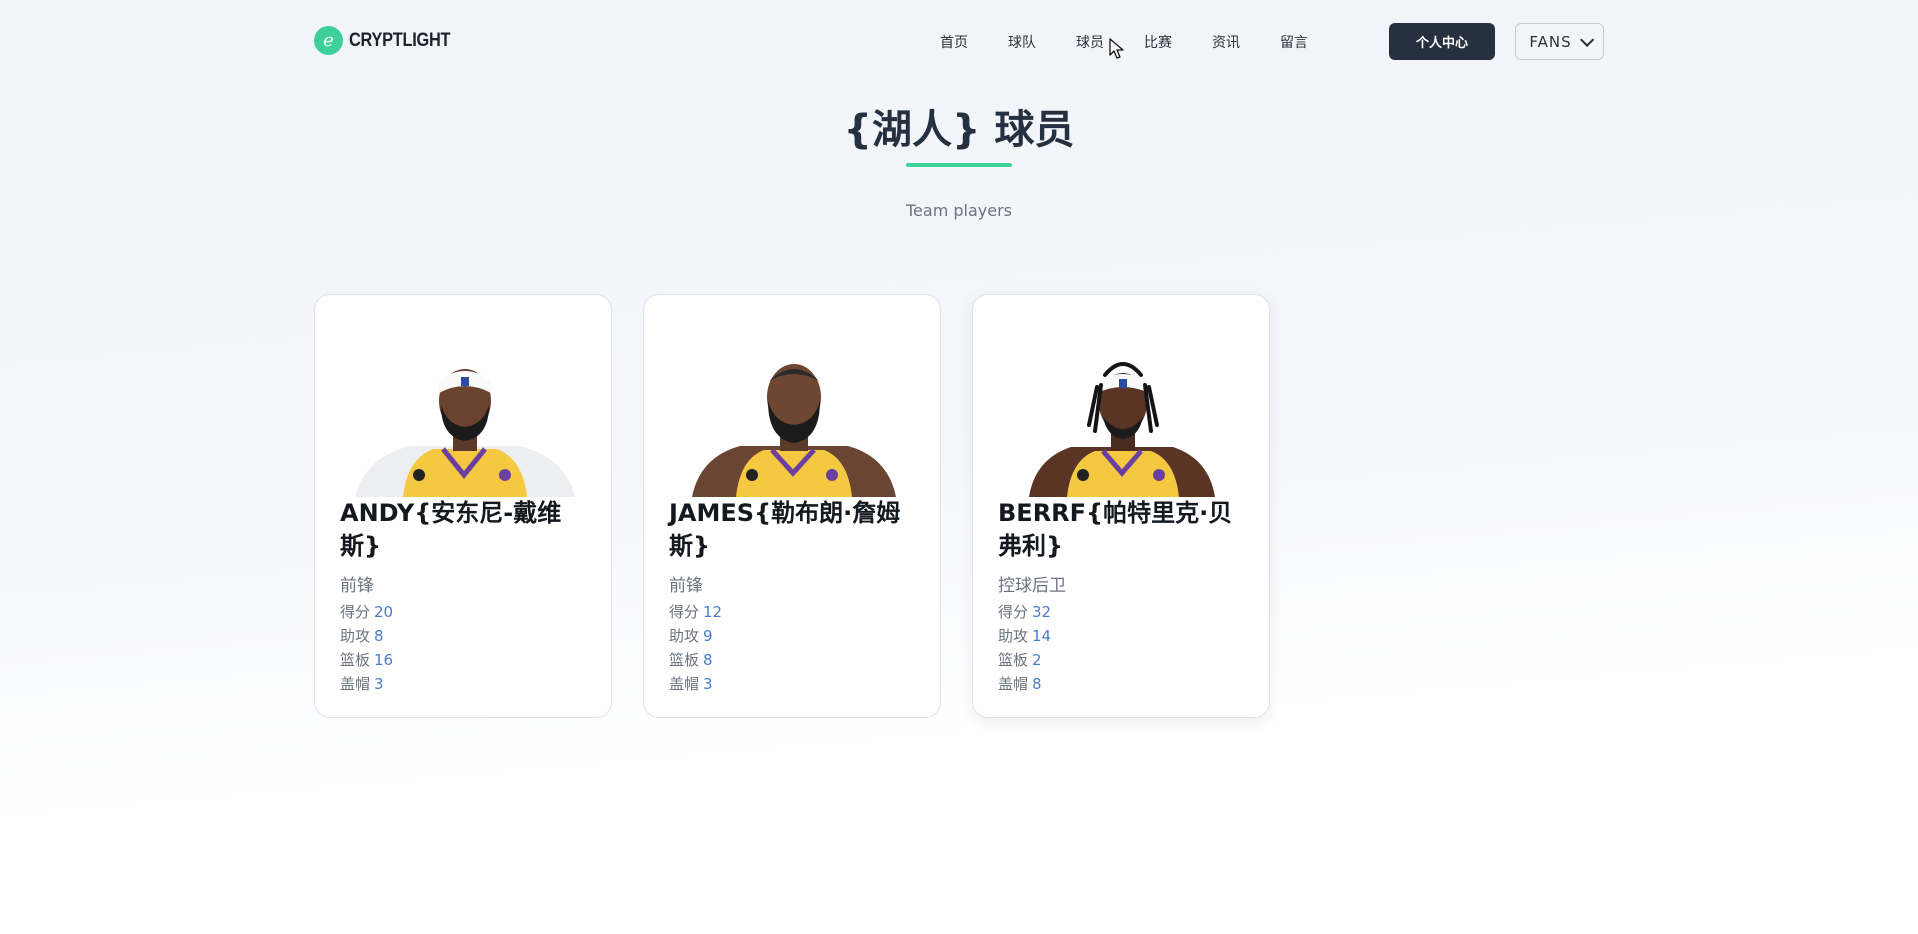 The image size is (1918, 934). I want to click on fans-dropdown: FANS, so click(1559, 41).